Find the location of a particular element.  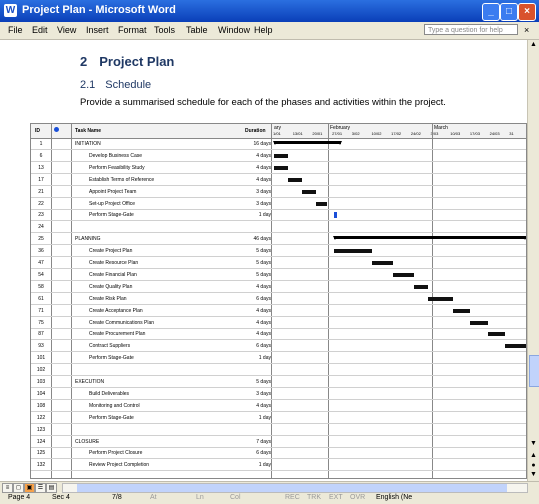

help-search-input: Type a question for help is located at coordinates (471, 29).